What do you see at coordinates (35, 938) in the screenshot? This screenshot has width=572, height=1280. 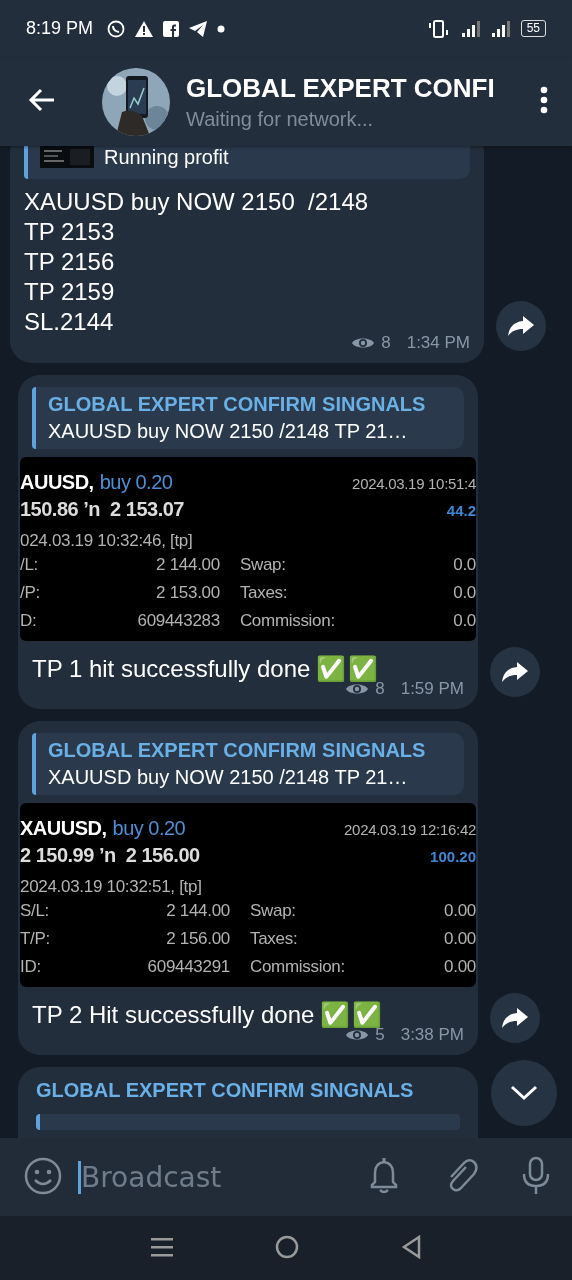 I see `shot-label: T/P:` at bounding box center [35, 938].